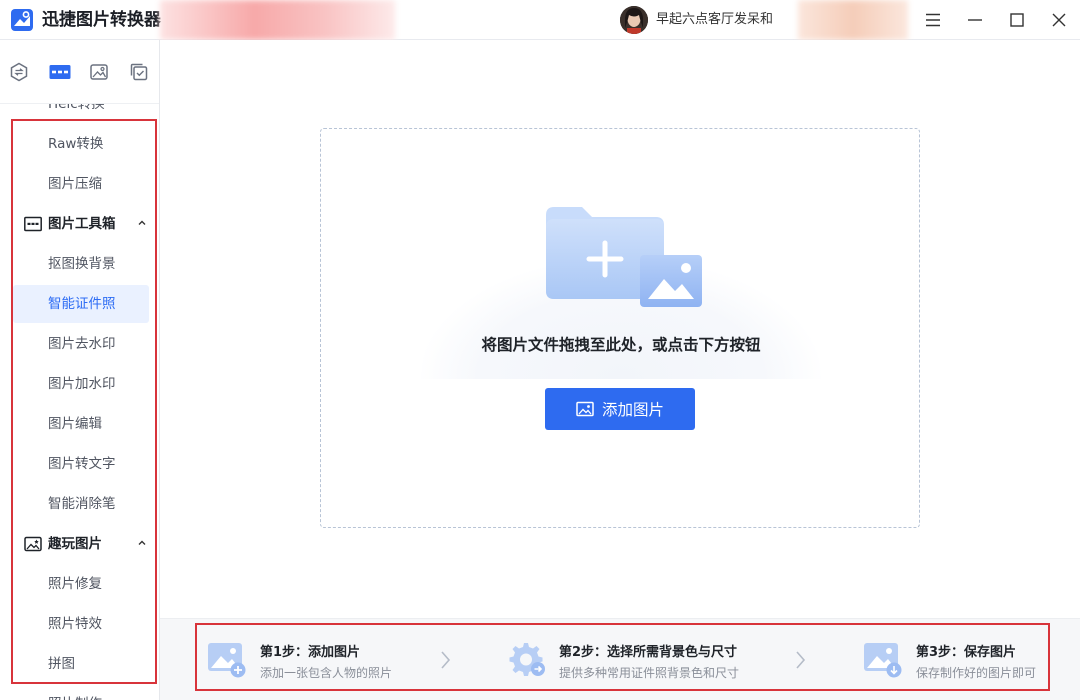 The image size is (1080, 700). What do you see at coordinates (101, 20) in the screenshot?
I see `app-title: 迅捷图片转换器` at bounding box center [101, 20].